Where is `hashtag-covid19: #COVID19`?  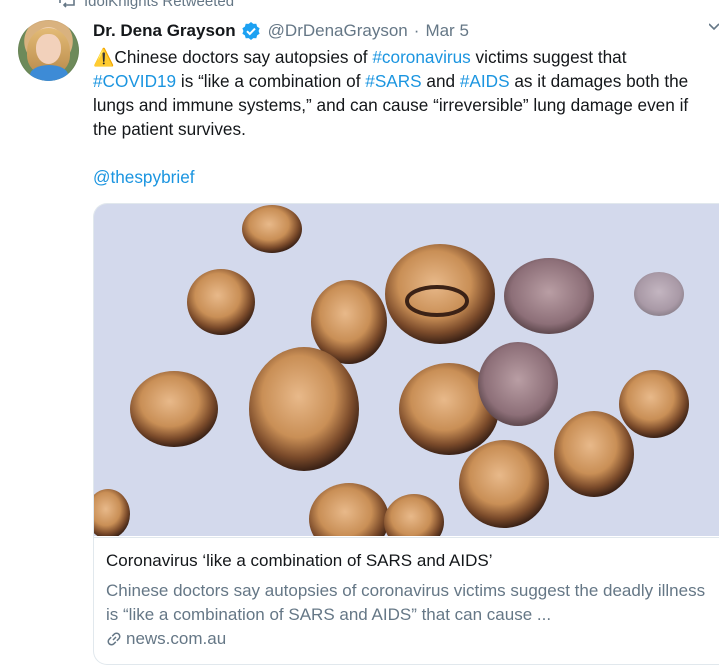 hashtag-covid19: #COVID19 is located at coordinates (134, 81).